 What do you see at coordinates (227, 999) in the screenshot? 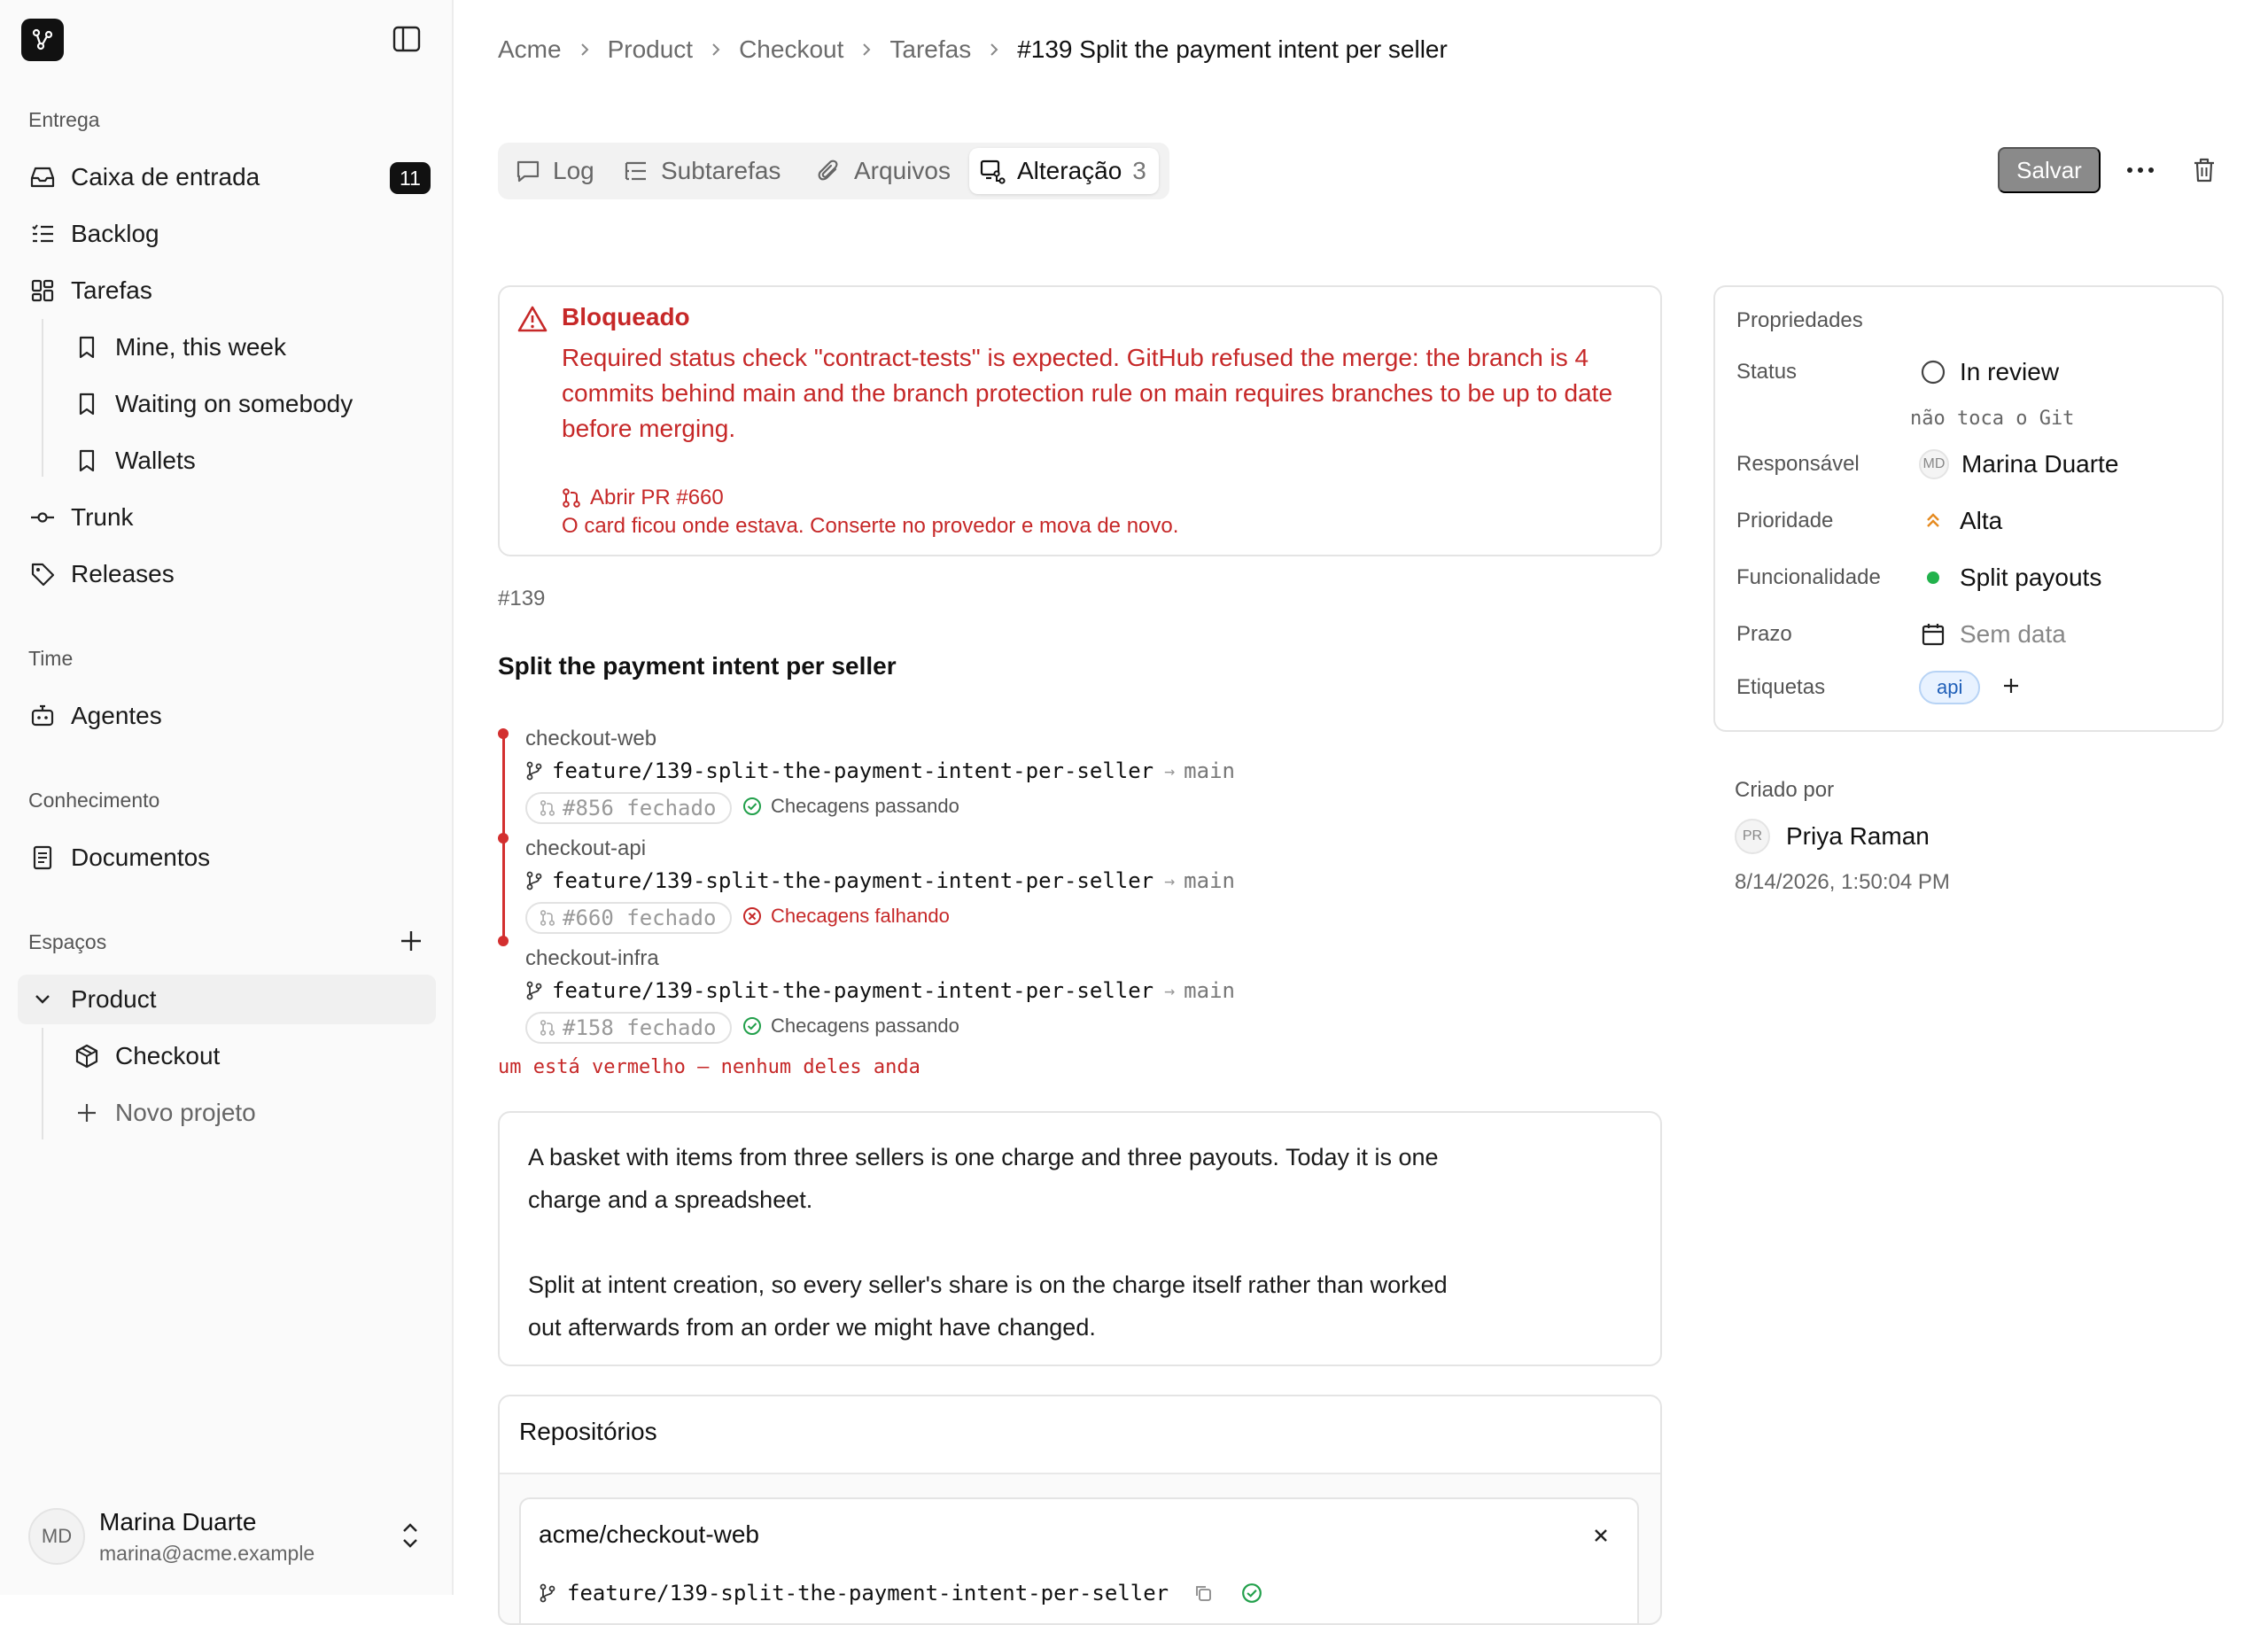
I see `sidebar-item-product: Product` at bounding box center [227, 999].